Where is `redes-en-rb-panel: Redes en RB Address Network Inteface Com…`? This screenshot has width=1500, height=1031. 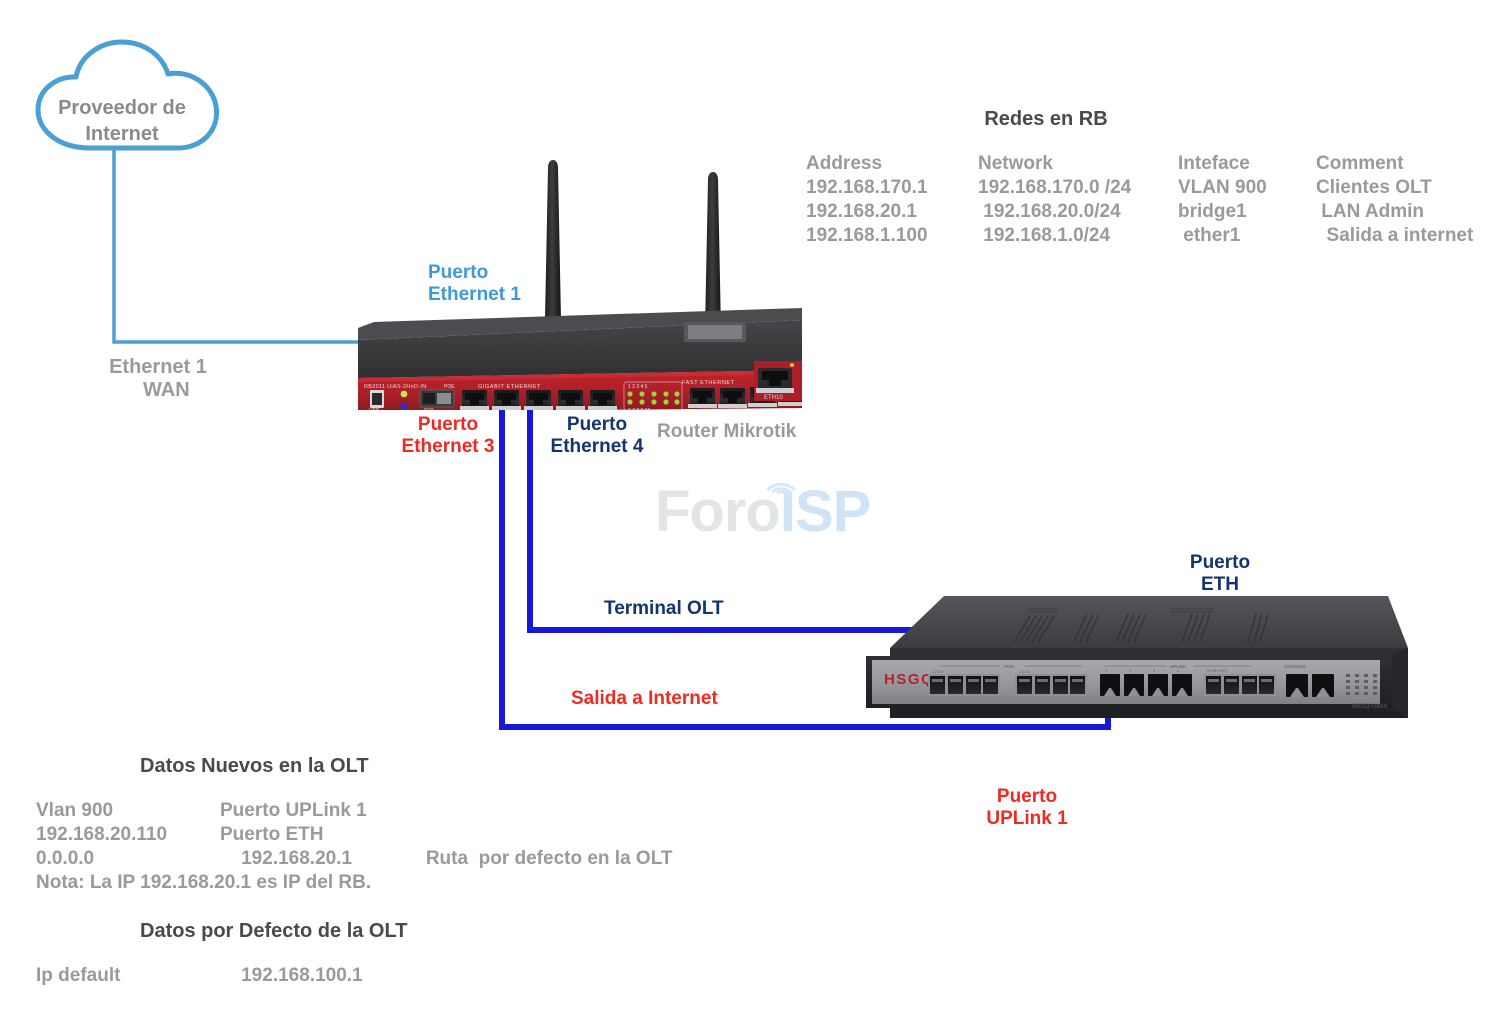
redes-en-rb-panel: Redes en RB Address Network Inteface Com… is located at coordinates (1151, 178).